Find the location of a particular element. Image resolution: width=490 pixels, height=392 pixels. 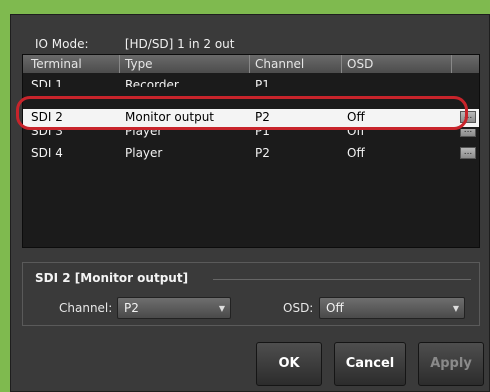

io-mode-row: IO Mode: [HD/SD] 1 in 2 out is located at coordinates (134, 44).